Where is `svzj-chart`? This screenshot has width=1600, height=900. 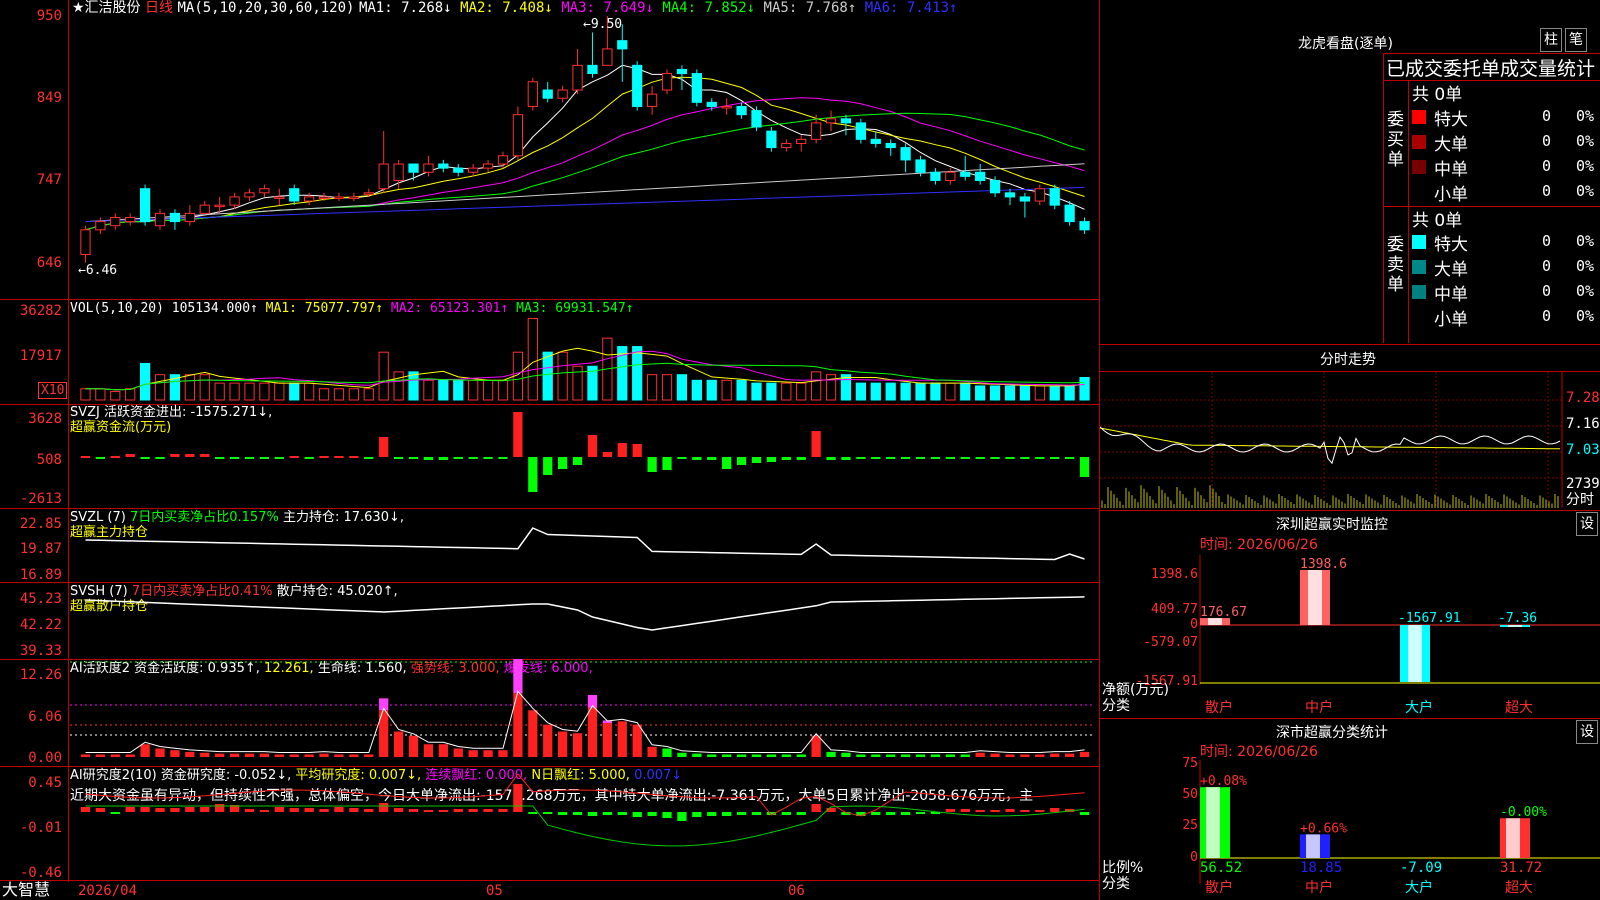 svzj-chart is located at coordinates (550, 456).